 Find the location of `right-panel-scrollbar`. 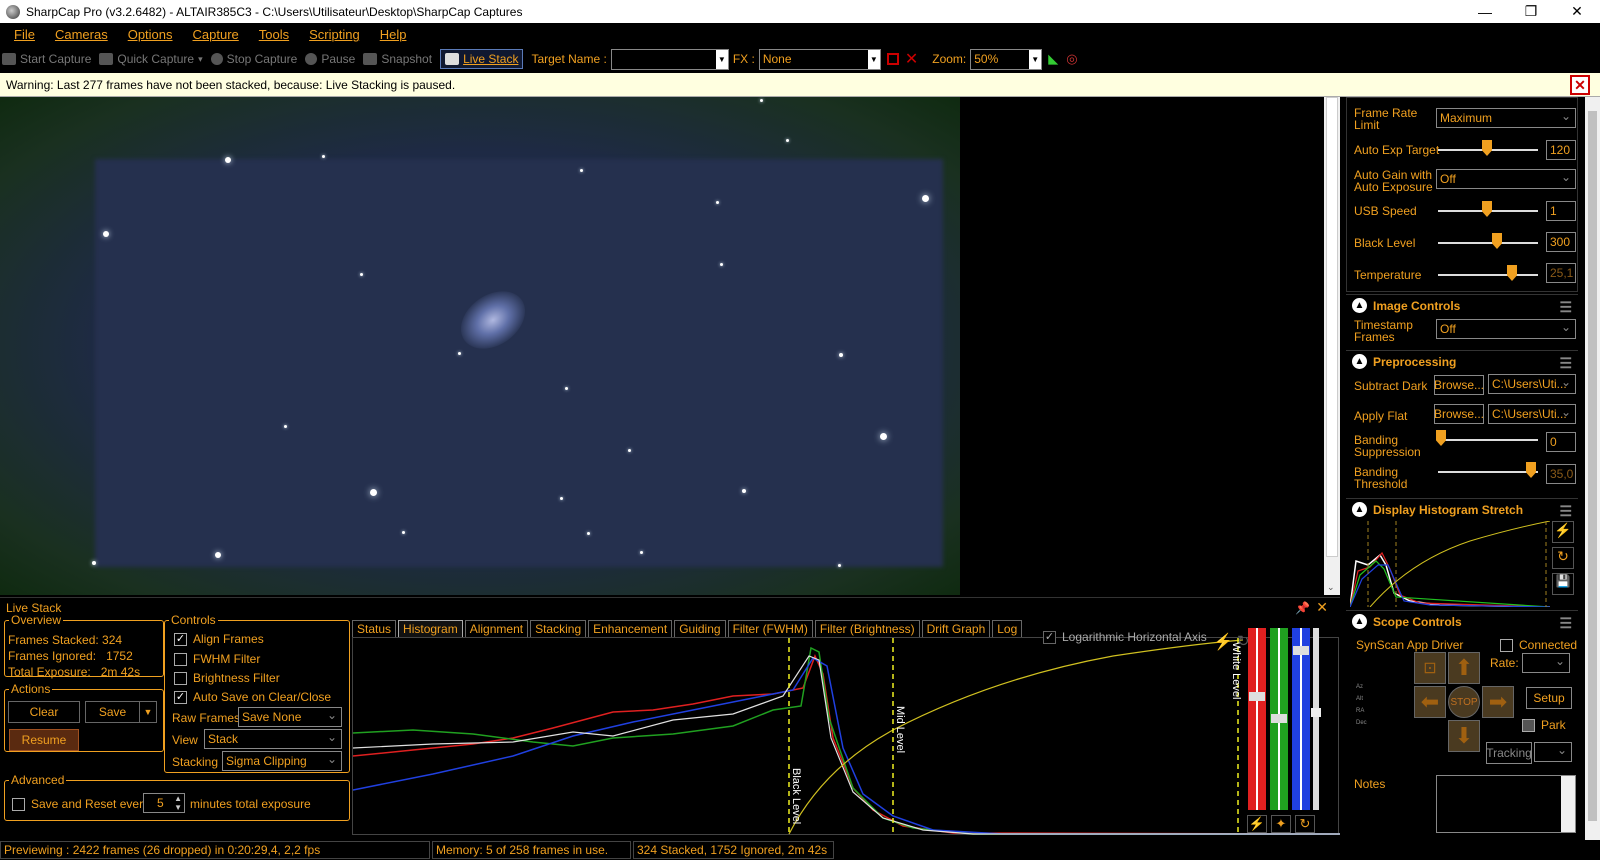

right-panel-scrollbar is located at coordinates (1592, 468).